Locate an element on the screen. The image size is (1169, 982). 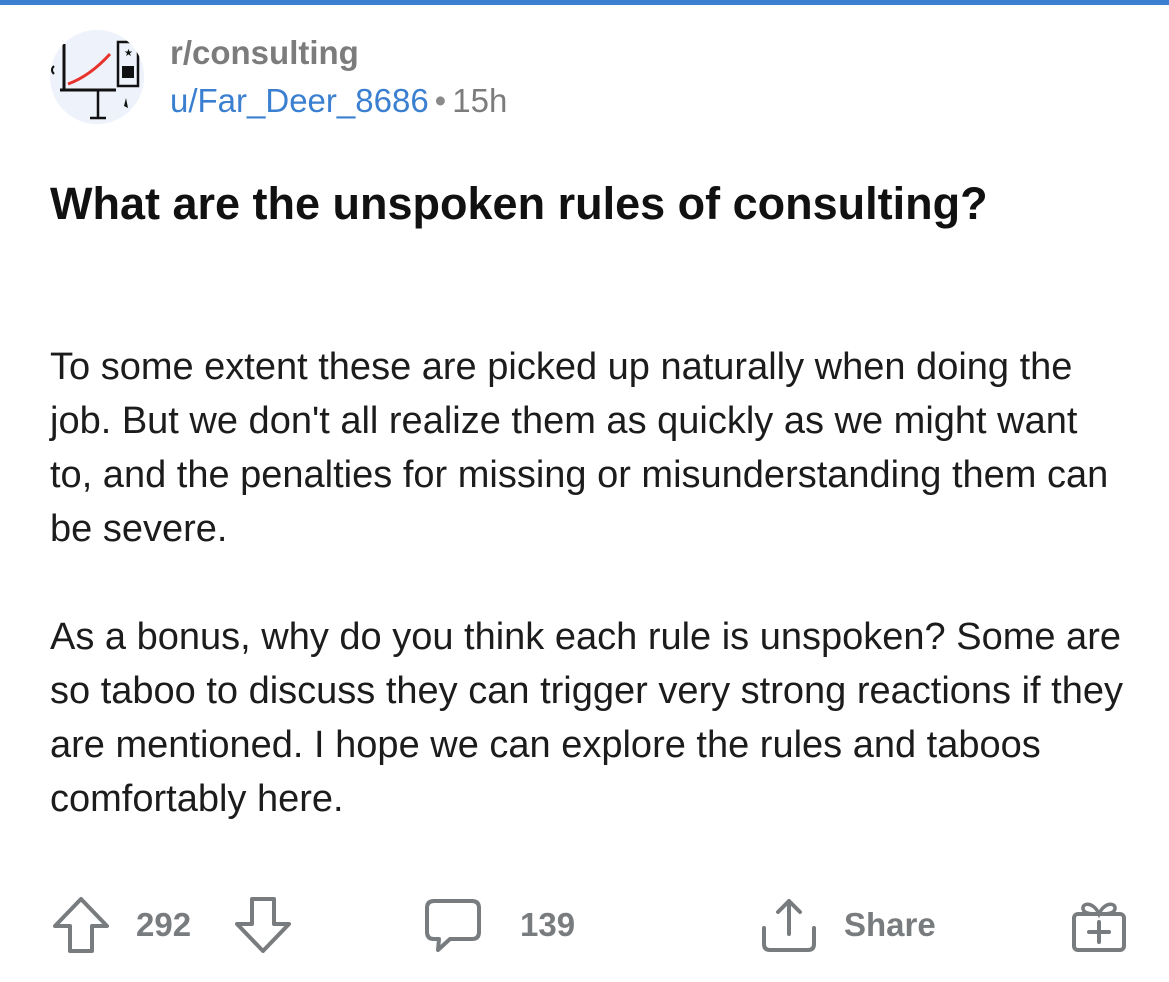
speech-bubble-icon is located at coordinates (453, 925).